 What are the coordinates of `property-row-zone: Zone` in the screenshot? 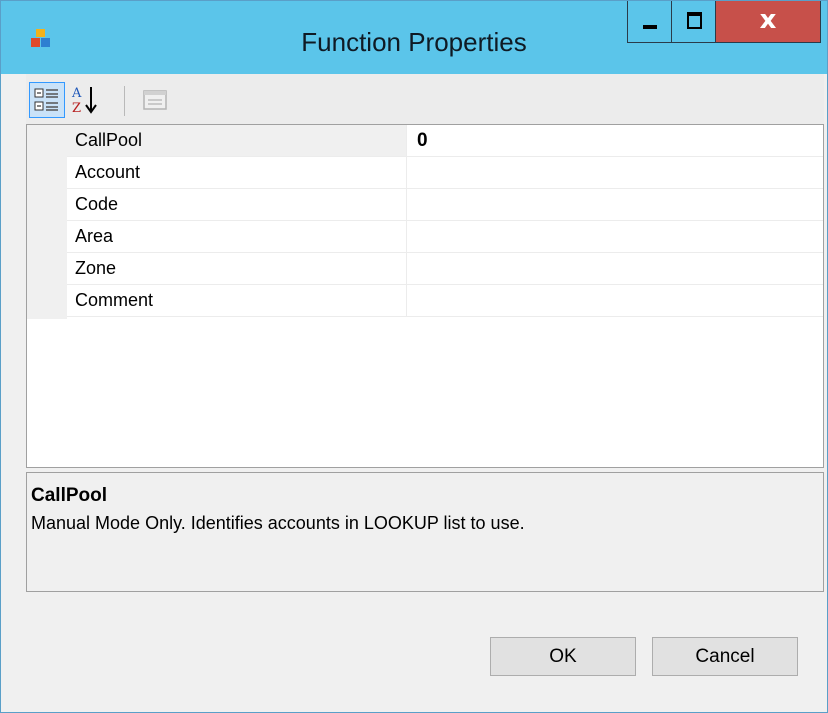 It's located at (445, 269).